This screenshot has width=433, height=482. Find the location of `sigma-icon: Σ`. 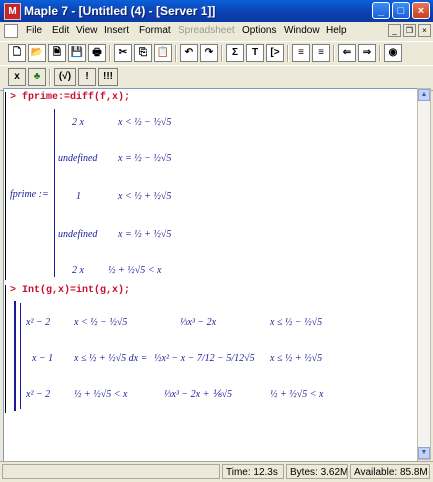

sigma-icon: Σ is located at coordinates (235, 53).